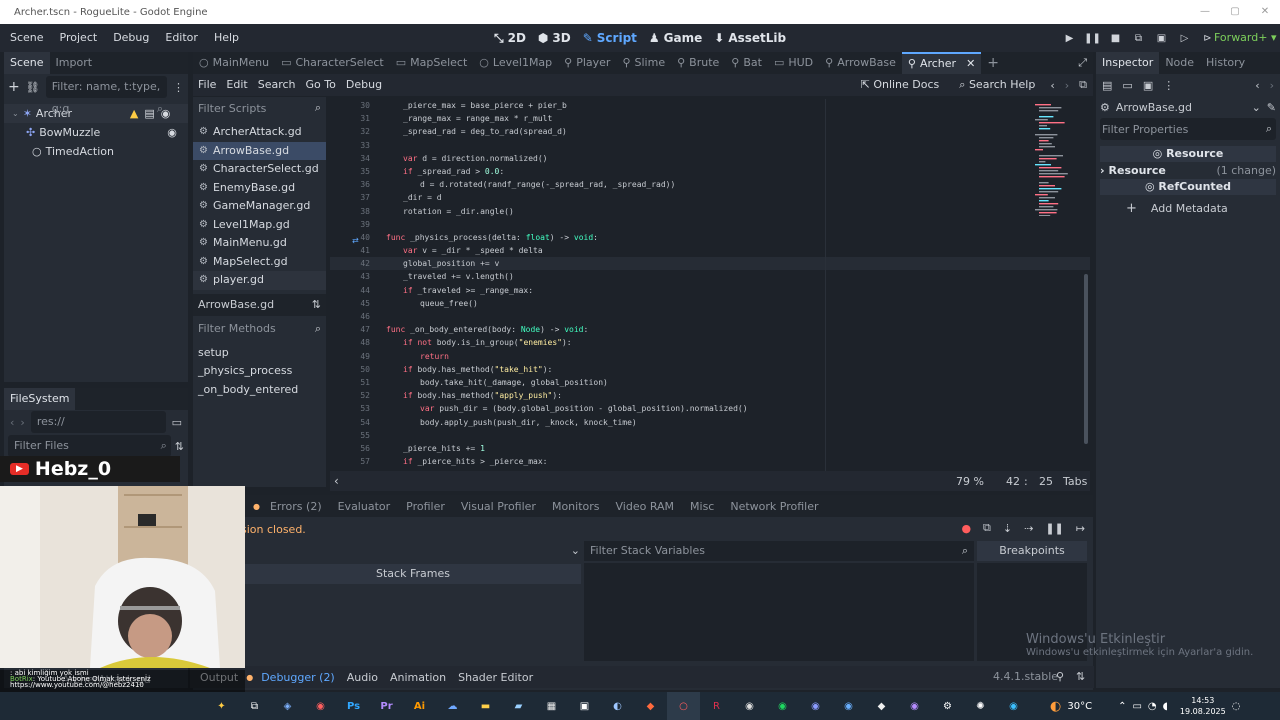 Image resolution: width=1280 pixels, height=720 pixels. What do you see at coordinates (702, 506) in the screenshot?
I see `tab-misc: Misc` at bounding box center [702, 506].